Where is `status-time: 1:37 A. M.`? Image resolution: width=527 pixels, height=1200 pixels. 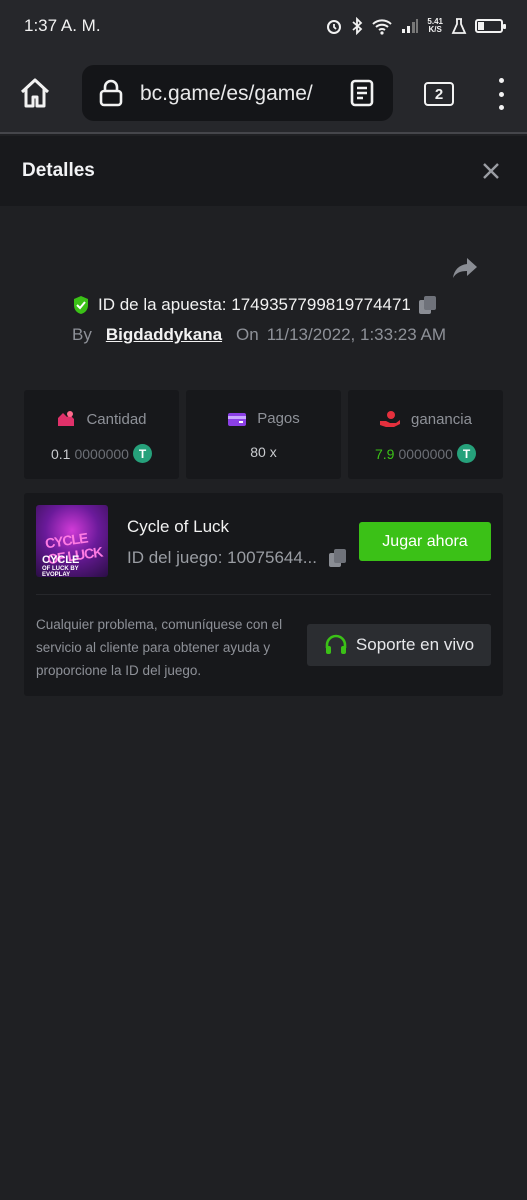 status-time: 1:37 A. M. is located at coordinates (62, 25).